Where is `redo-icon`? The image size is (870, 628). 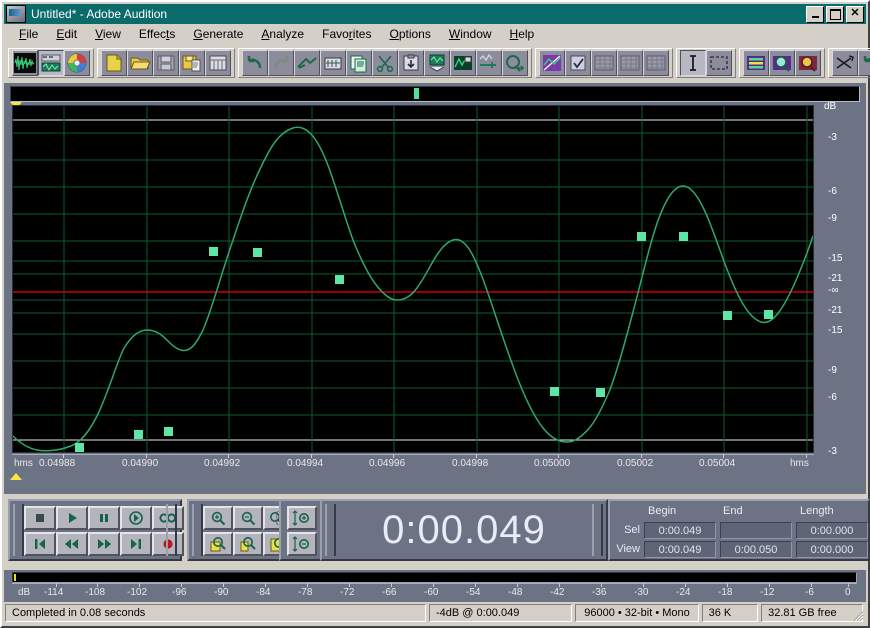 redo-icon is located at coordinates (281, 63).